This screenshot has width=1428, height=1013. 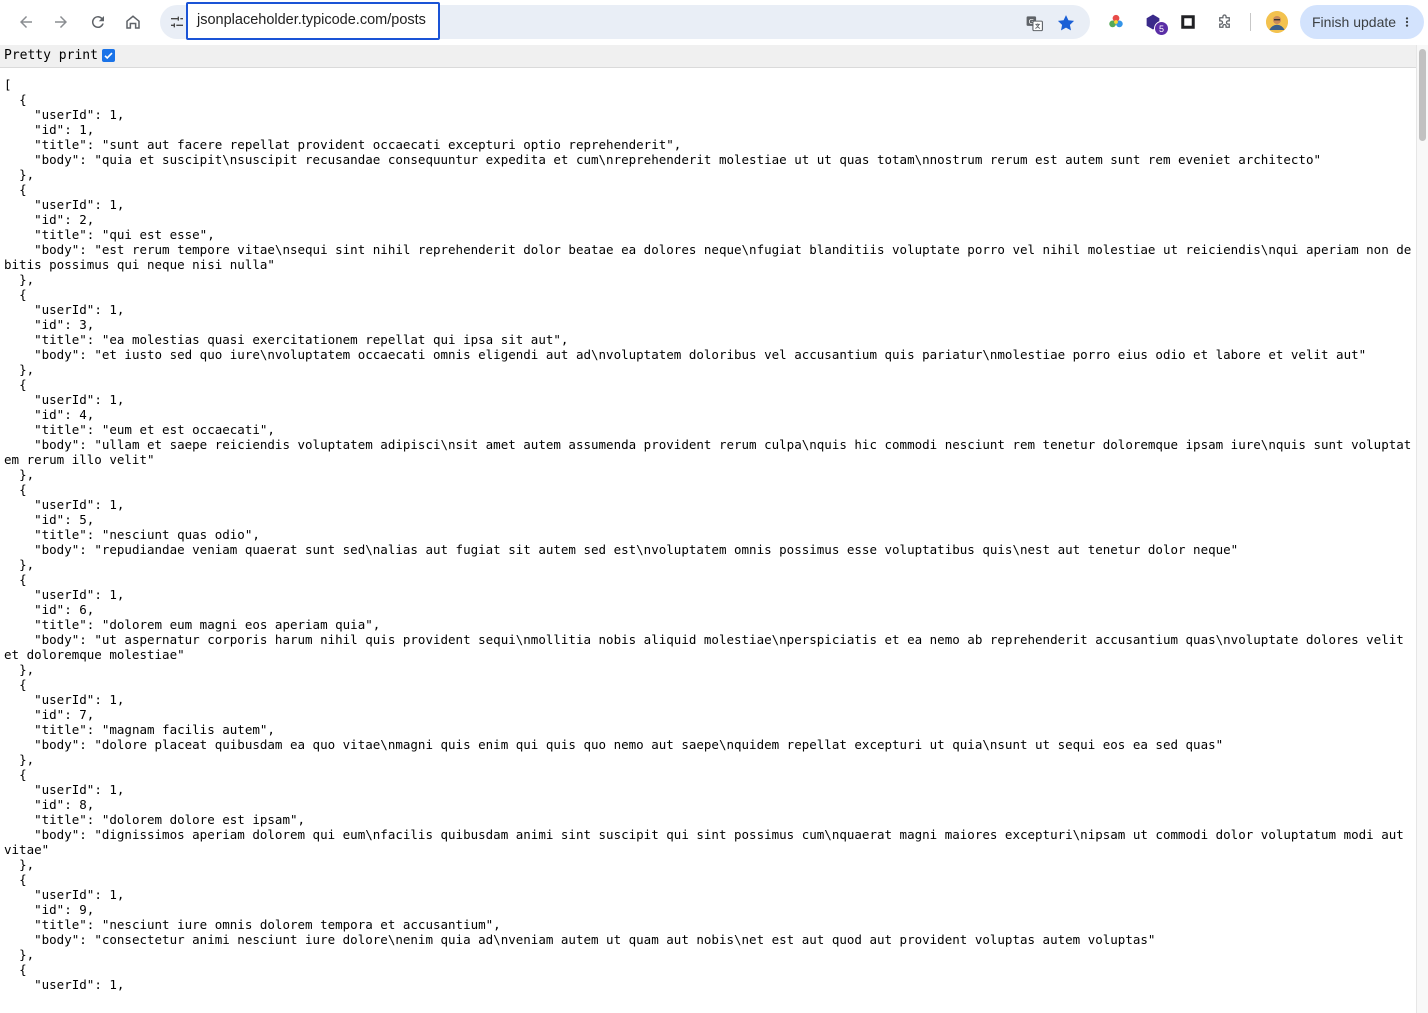 I want to click on color-wheel-extension-icon, so click(x=1116, y=22).